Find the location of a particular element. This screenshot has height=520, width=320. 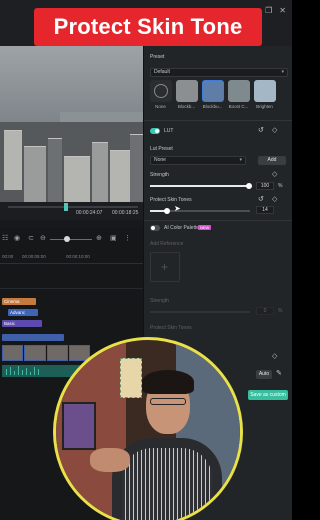

strength-slider-fill is located at coordinates (200, 186).